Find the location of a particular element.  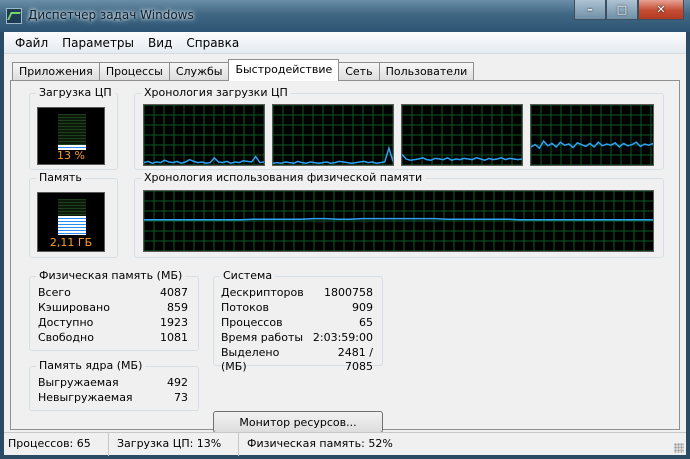

memory-history-line is located at coordinates (398, 219).